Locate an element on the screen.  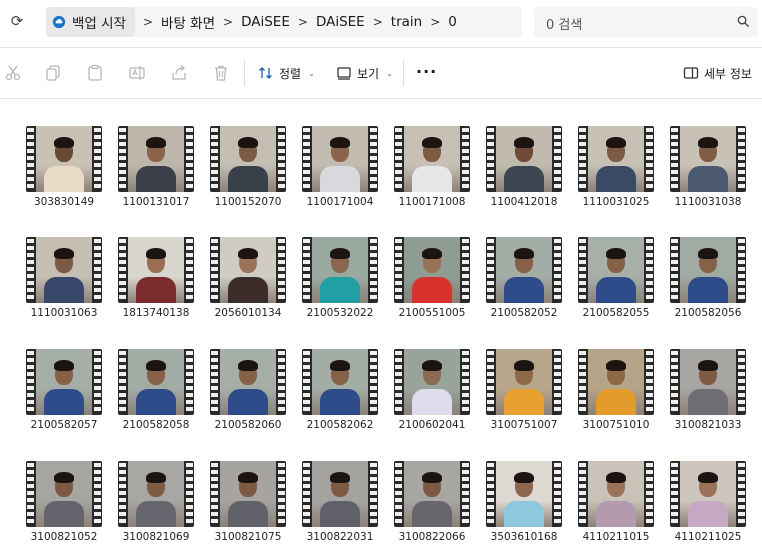
chevron-down-icon: ⌄ is located at coordinates (389, 73).